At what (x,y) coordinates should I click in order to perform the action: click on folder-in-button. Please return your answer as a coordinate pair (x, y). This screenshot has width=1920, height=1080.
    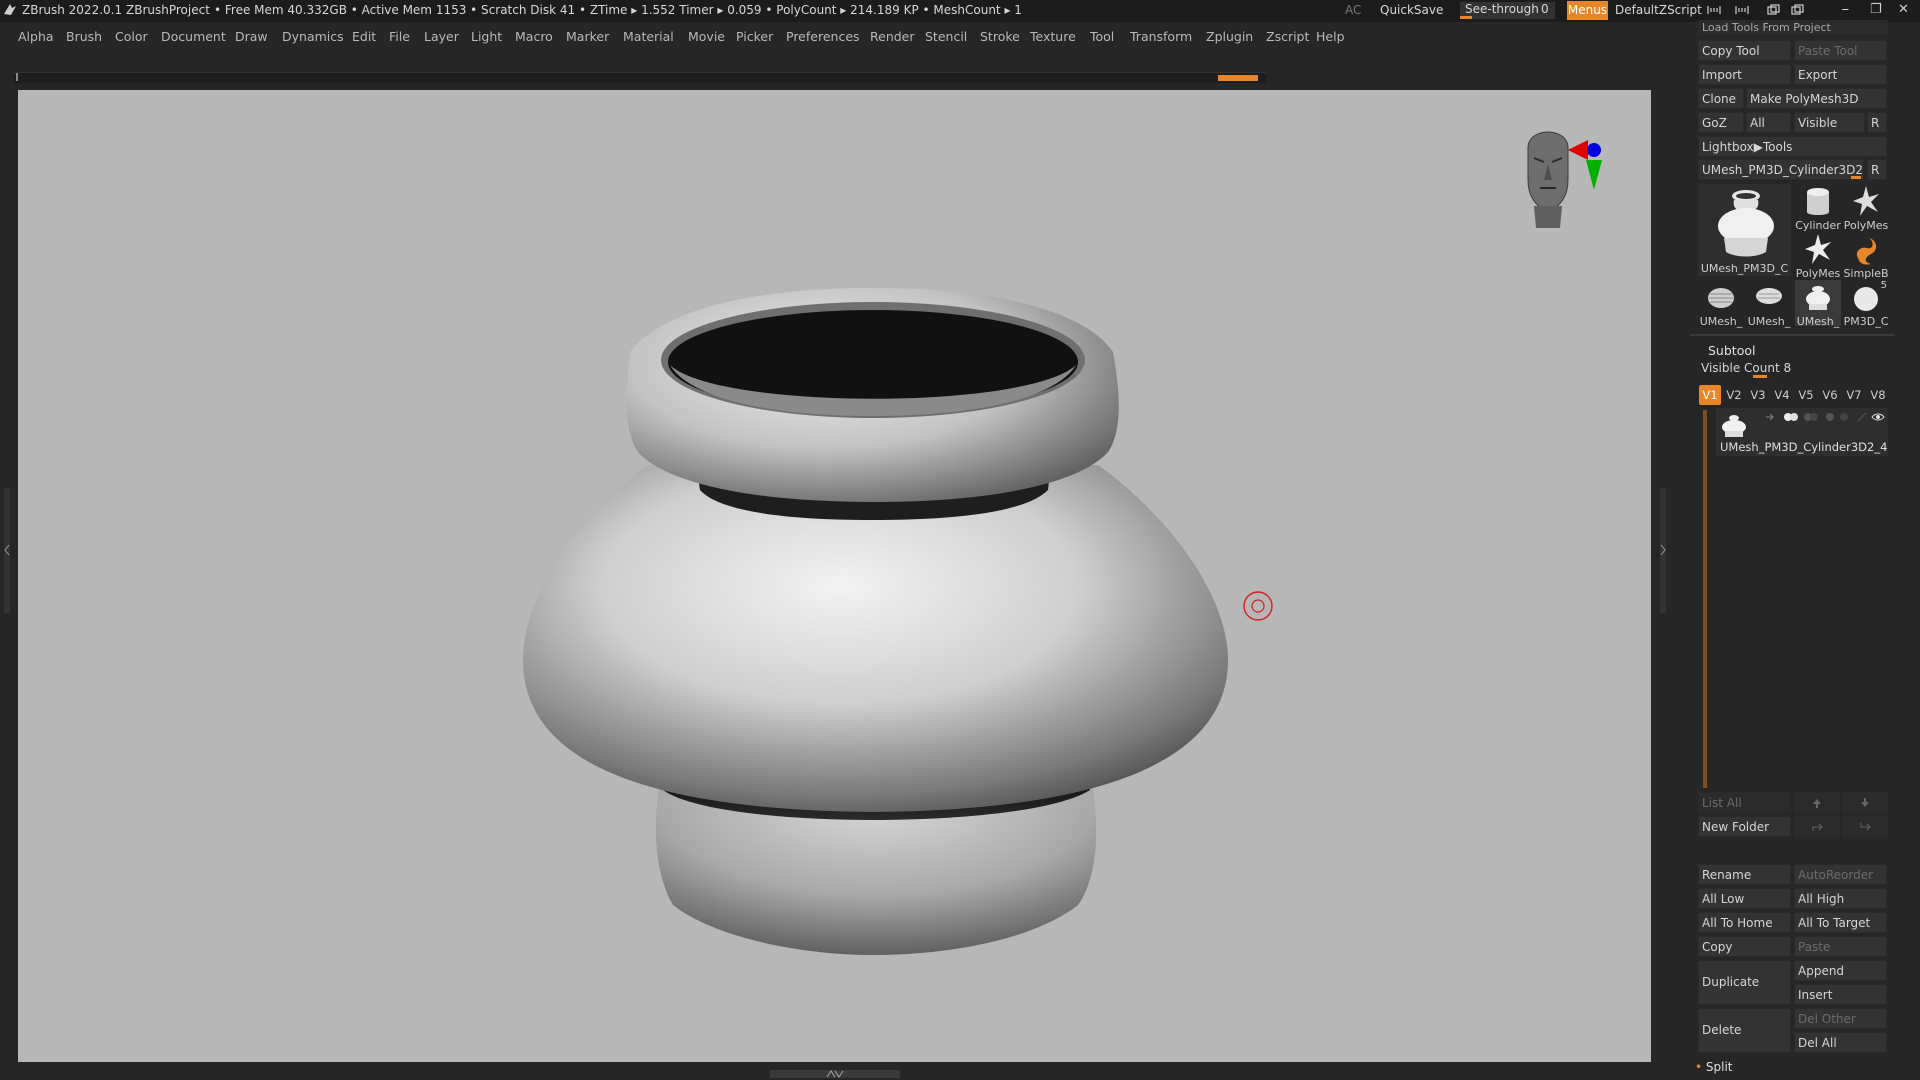
    Looking at the image, I should click on (1817, 826).